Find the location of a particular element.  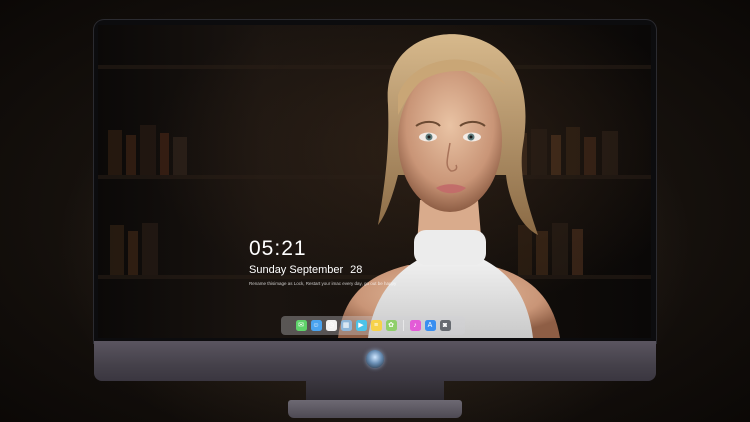

lock-date-day: 28 is located at coordinates (356, 270).